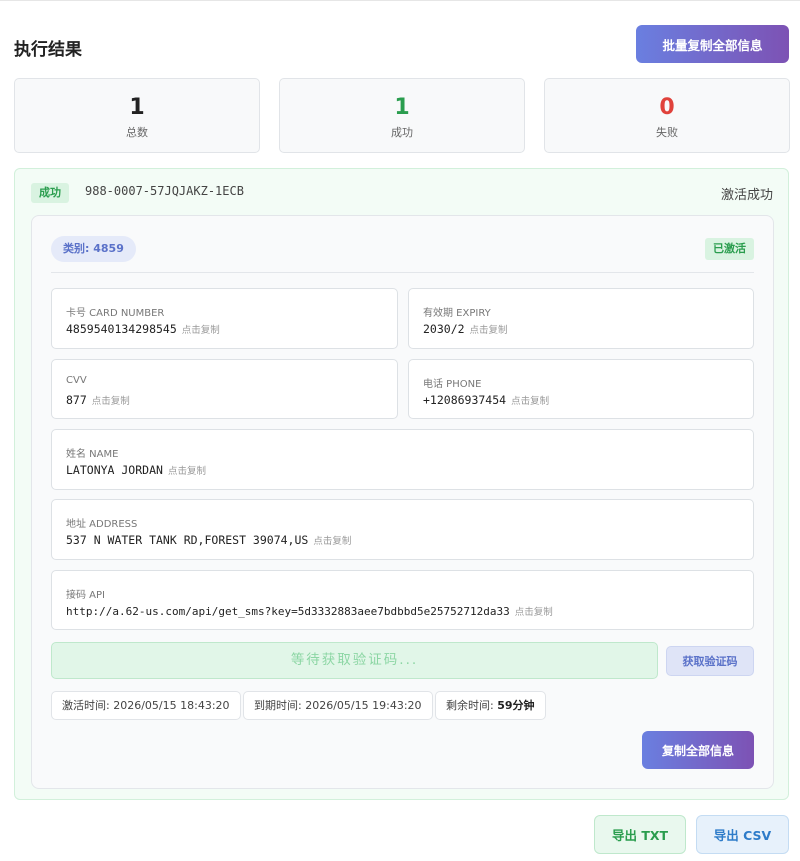  Describe the element at coordinates (86, 705) in the screenshot. I see `activated-time-label: 激活时间:` at that location.